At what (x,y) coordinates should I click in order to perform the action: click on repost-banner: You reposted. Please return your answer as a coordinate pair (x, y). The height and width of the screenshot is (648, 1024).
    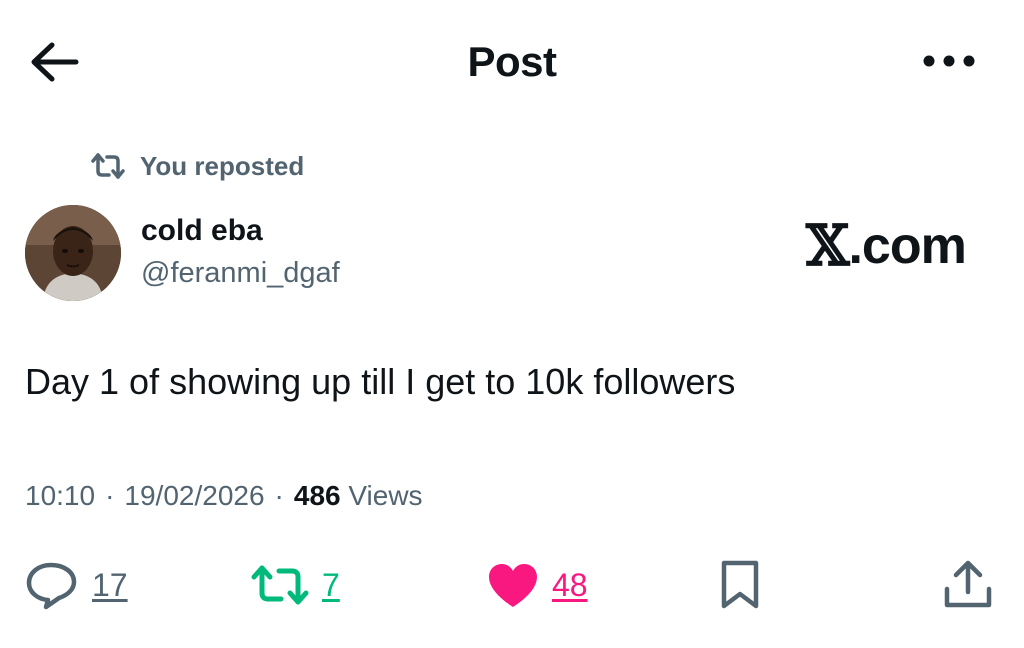
    Looking at the image, I should click on (197, 166).